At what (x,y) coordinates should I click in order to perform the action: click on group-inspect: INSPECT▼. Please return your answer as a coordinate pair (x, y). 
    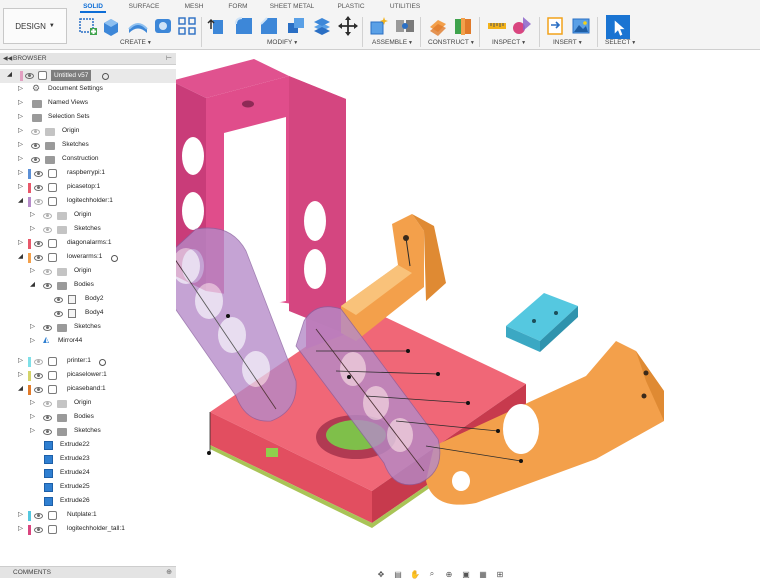
    Looking at the image, I should click on (509, 42).